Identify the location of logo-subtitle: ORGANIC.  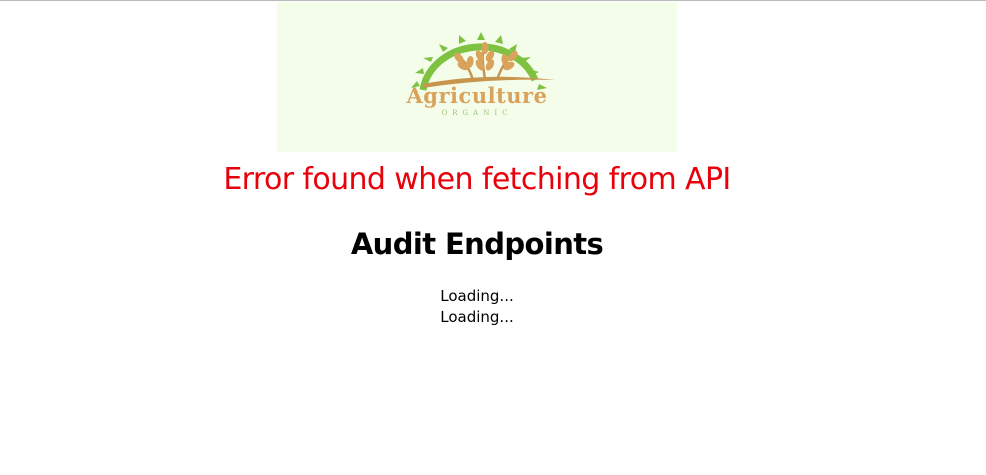
(477, 113).